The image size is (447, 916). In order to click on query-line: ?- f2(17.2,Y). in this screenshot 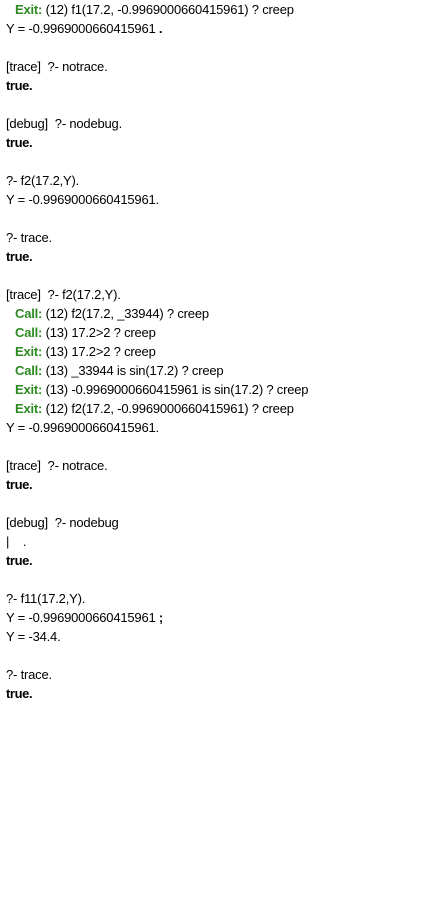, I will do `click(223, 180)`.